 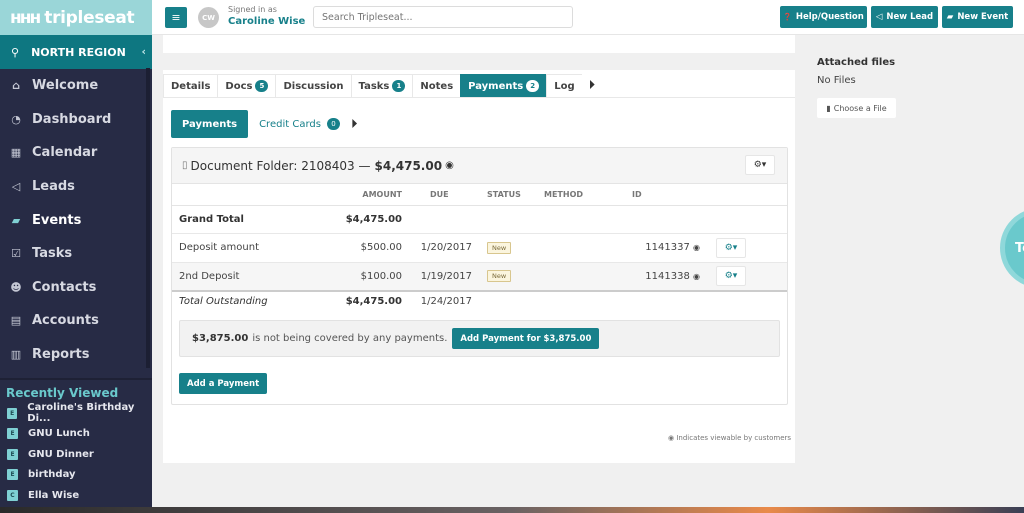 What do you see at coordinates (1019, 248) in the screenshot?
I see `help-bubble-label: To` at bounding box center [1019, 248].